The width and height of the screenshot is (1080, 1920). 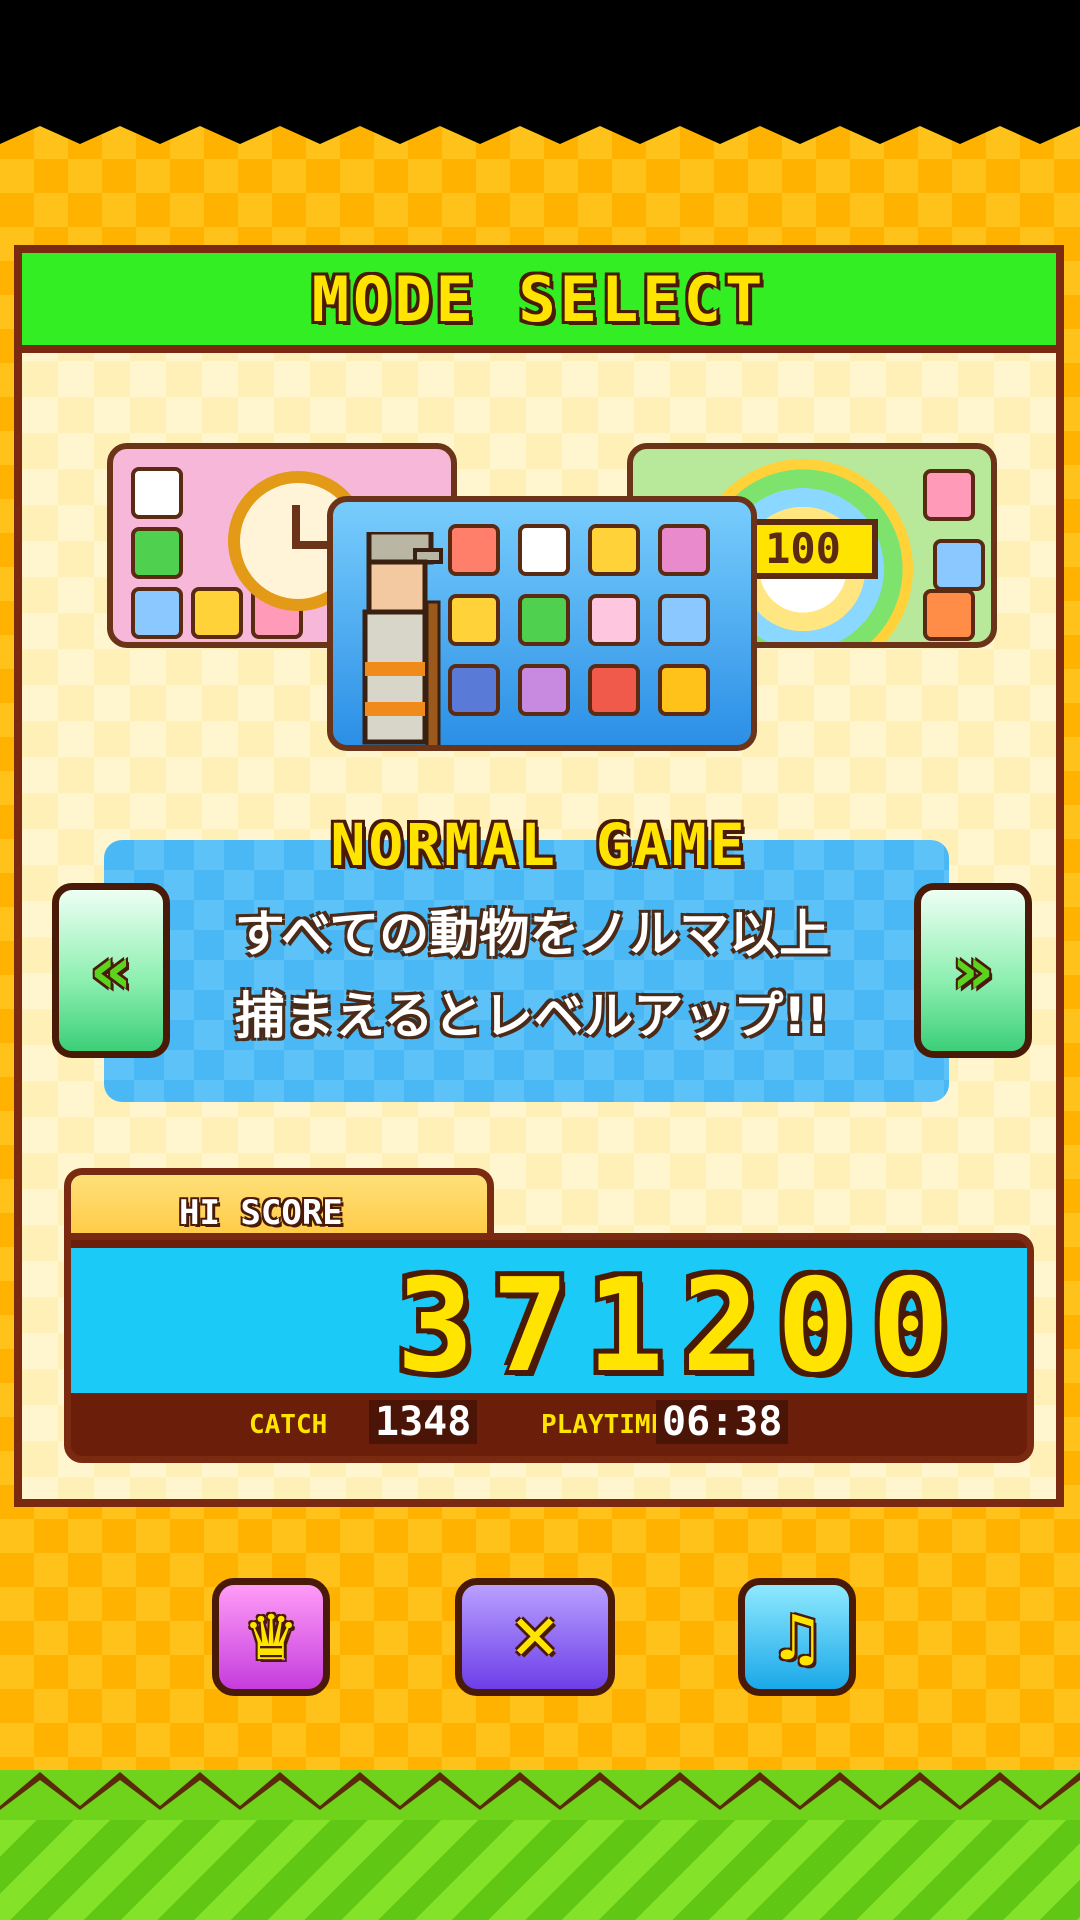 I want to click on hiscore-box: 371200 CATCH 1348 PLAYTIME 06:38, so click(x=549, y=1348).